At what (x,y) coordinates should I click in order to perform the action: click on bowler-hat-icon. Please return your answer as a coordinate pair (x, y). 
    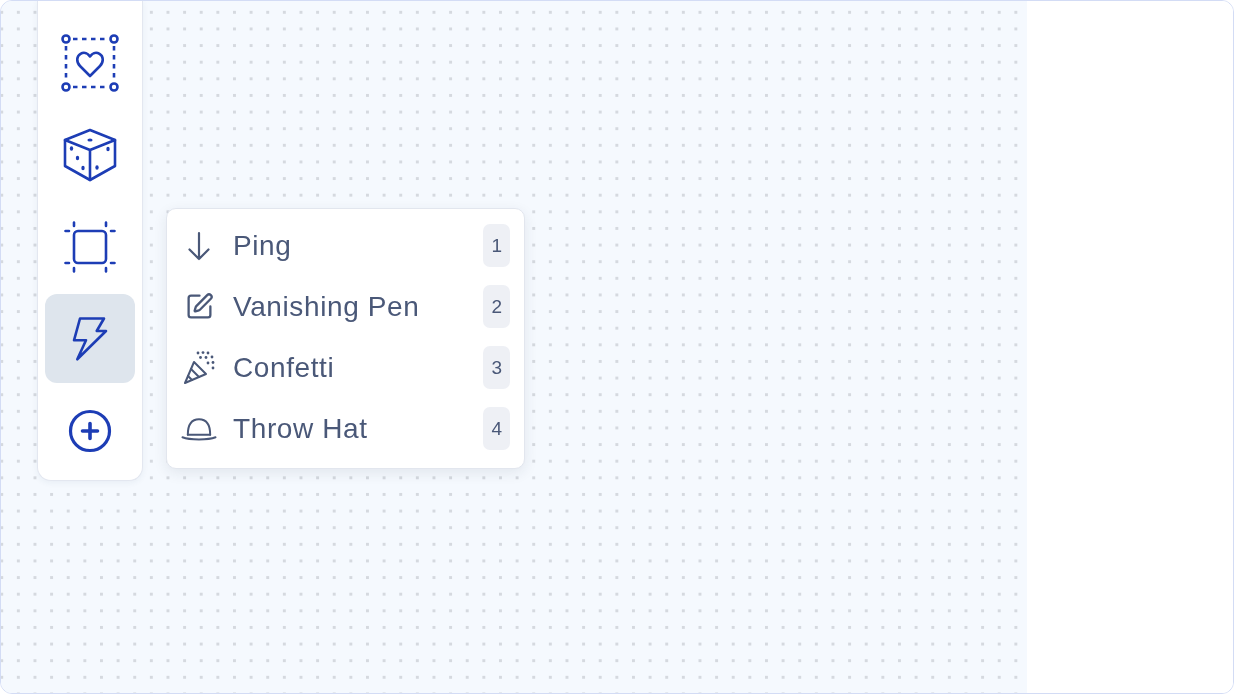
    Looking at the image, I should click on (199, 428).